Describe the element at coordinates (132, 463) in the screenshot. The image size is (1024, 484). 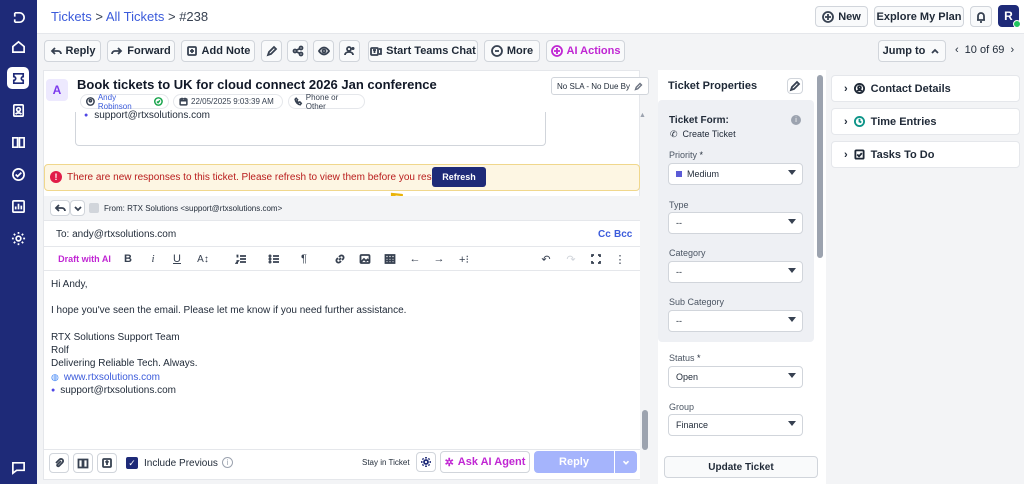
I see `include-previous-checkbox: ✓` at that location.